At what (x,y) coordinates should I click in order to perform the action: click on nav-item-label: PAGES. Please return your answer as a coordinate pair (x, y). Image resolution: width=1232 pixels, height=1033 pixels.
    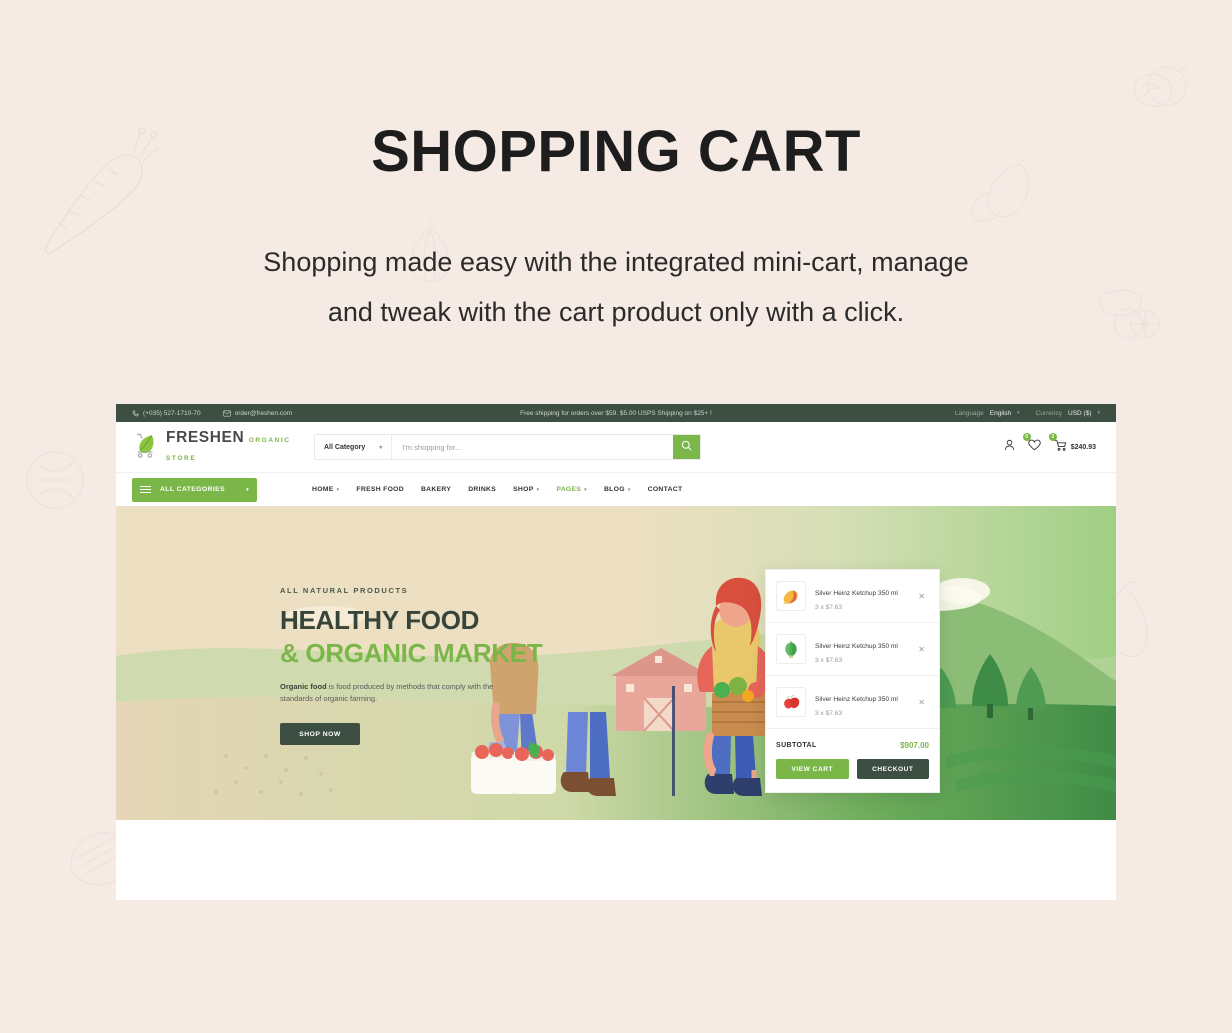
    Looking at the image, I should click on (569, 489).